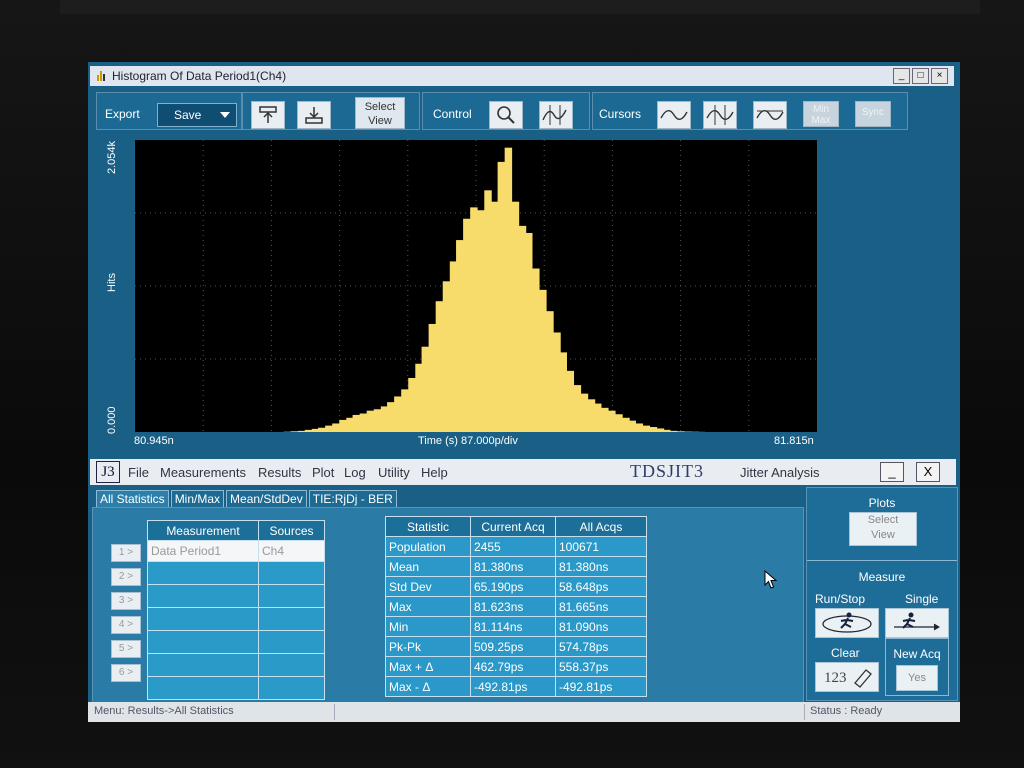 This screenshot has width=1024, height=768. Describe the element at coordinates (556, 115) in the screenshot. I see `waveform-control-button` at that location.